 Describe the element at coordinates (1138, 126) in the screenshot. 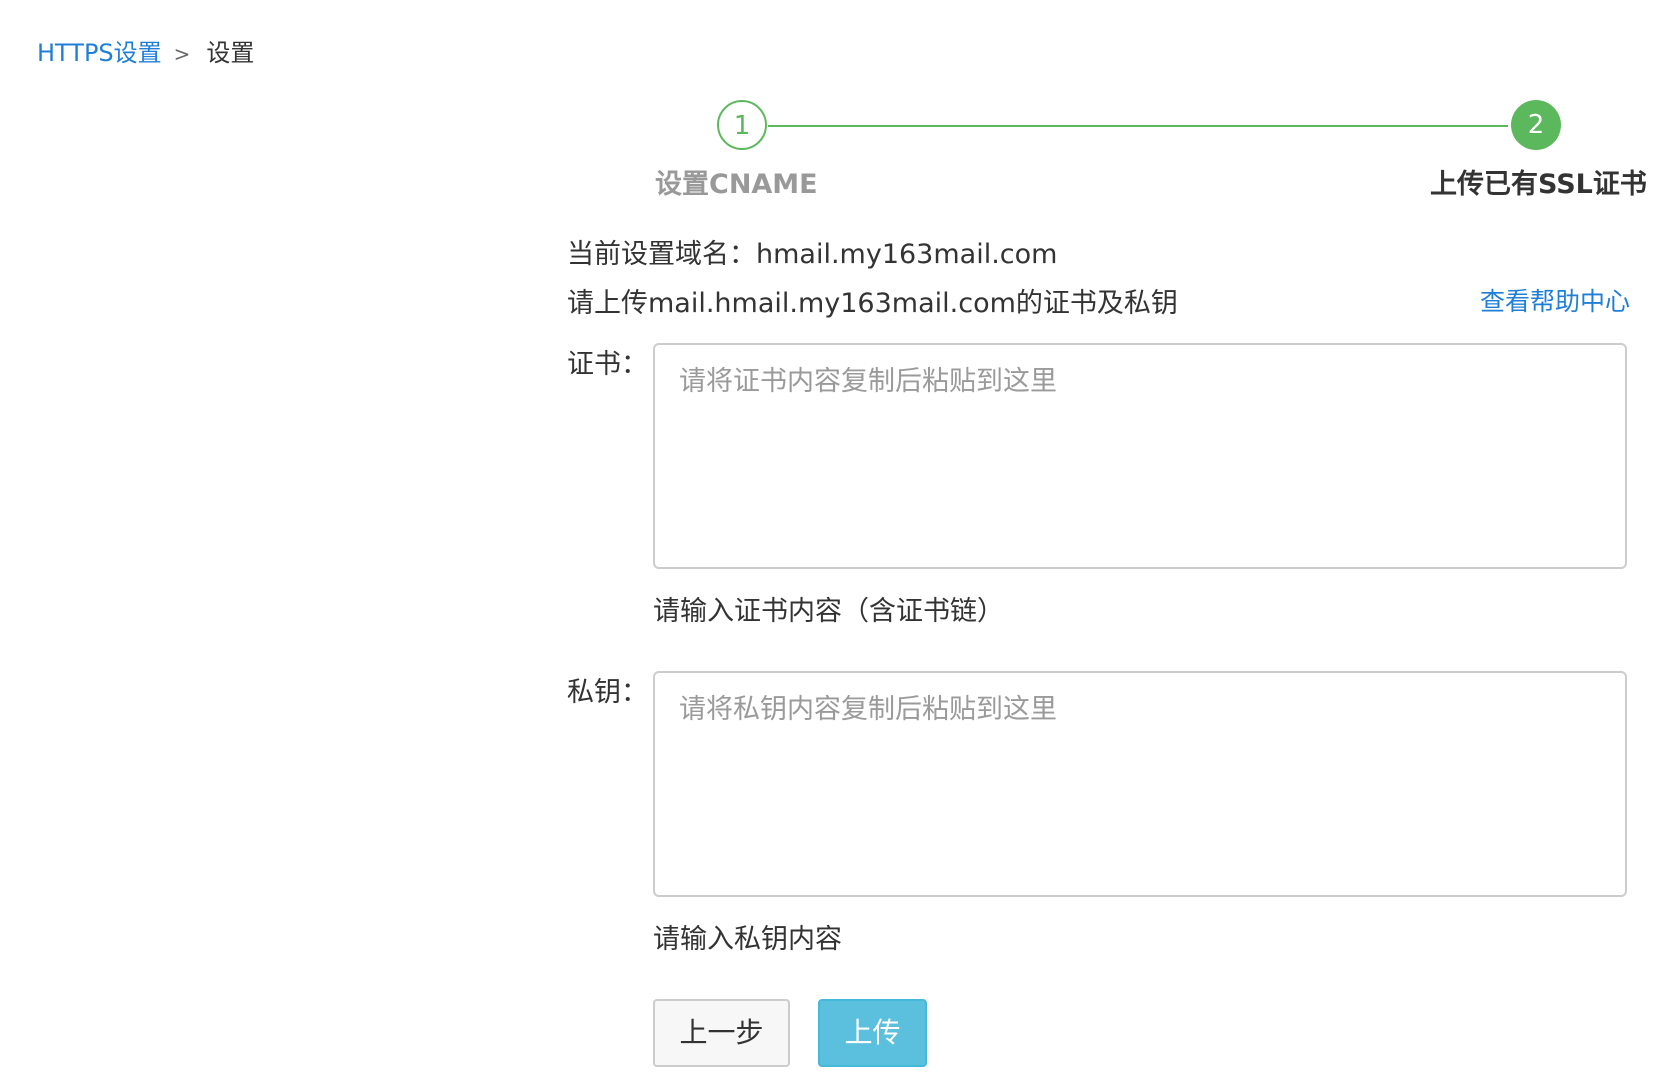

I see `steps-progress-line` at that location.